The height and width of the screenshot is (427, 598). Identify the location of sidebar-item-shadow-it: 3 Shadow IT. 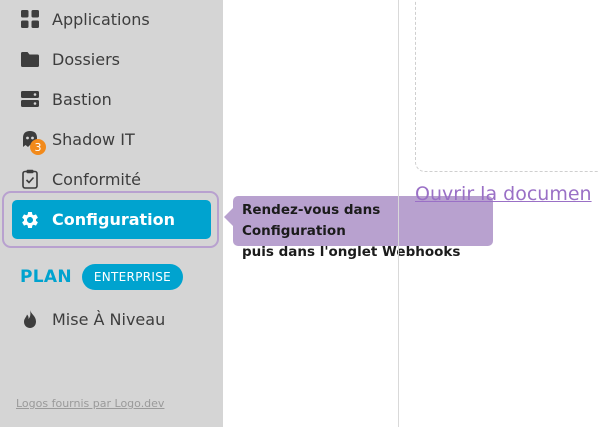
(111, 139).